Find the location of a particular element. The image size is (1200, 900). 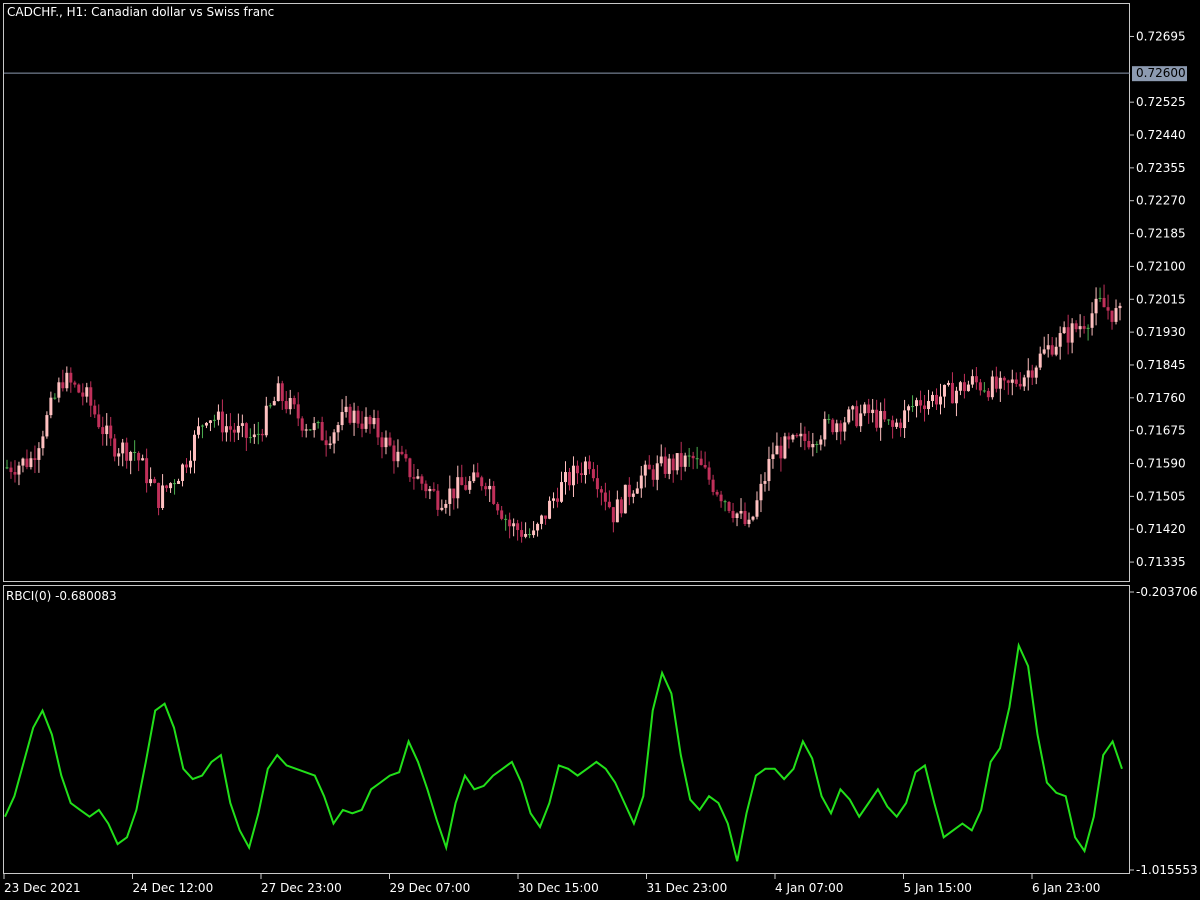

price-tick-label: 0.71505 is located at coordinates (1161, 496).